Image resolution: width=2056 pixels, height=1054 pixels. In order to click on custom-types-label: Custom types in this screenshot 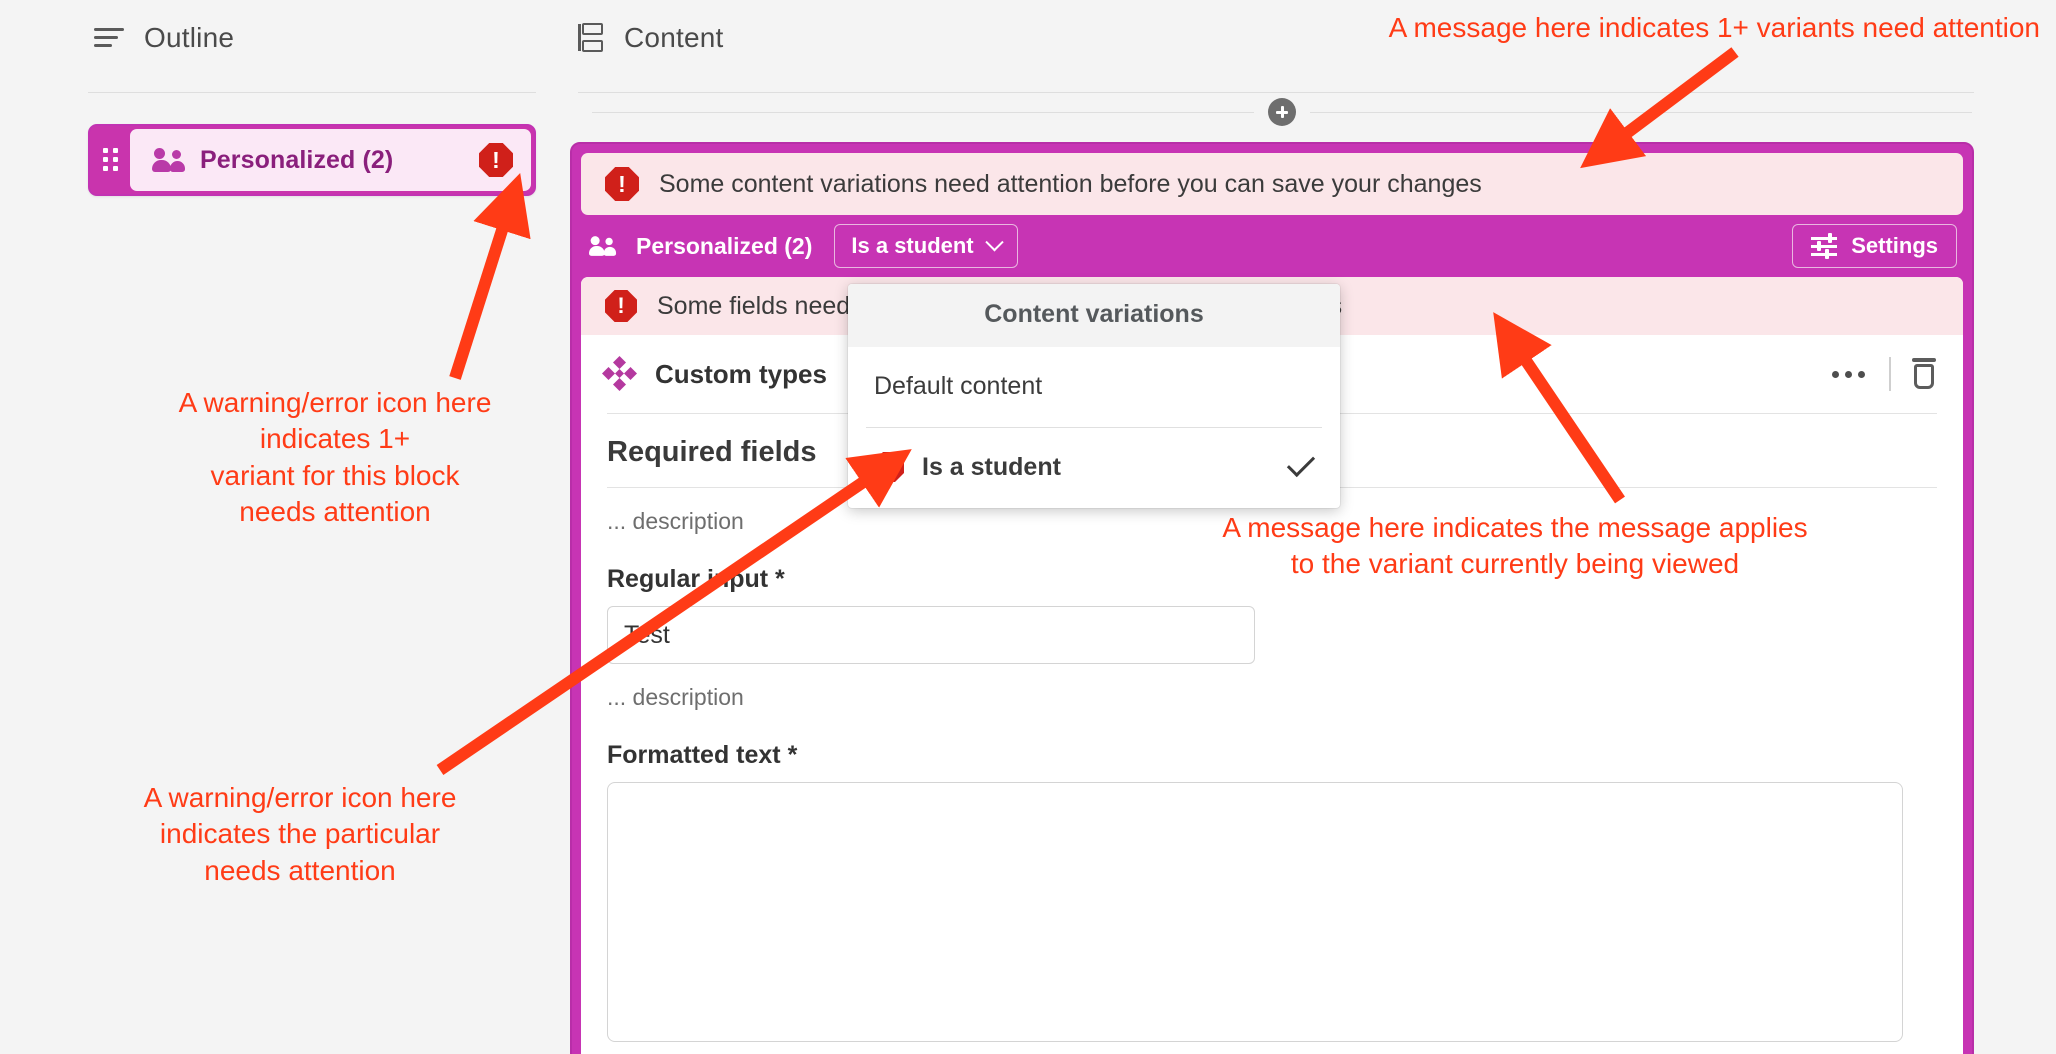, I will do `click(741, 373)`.